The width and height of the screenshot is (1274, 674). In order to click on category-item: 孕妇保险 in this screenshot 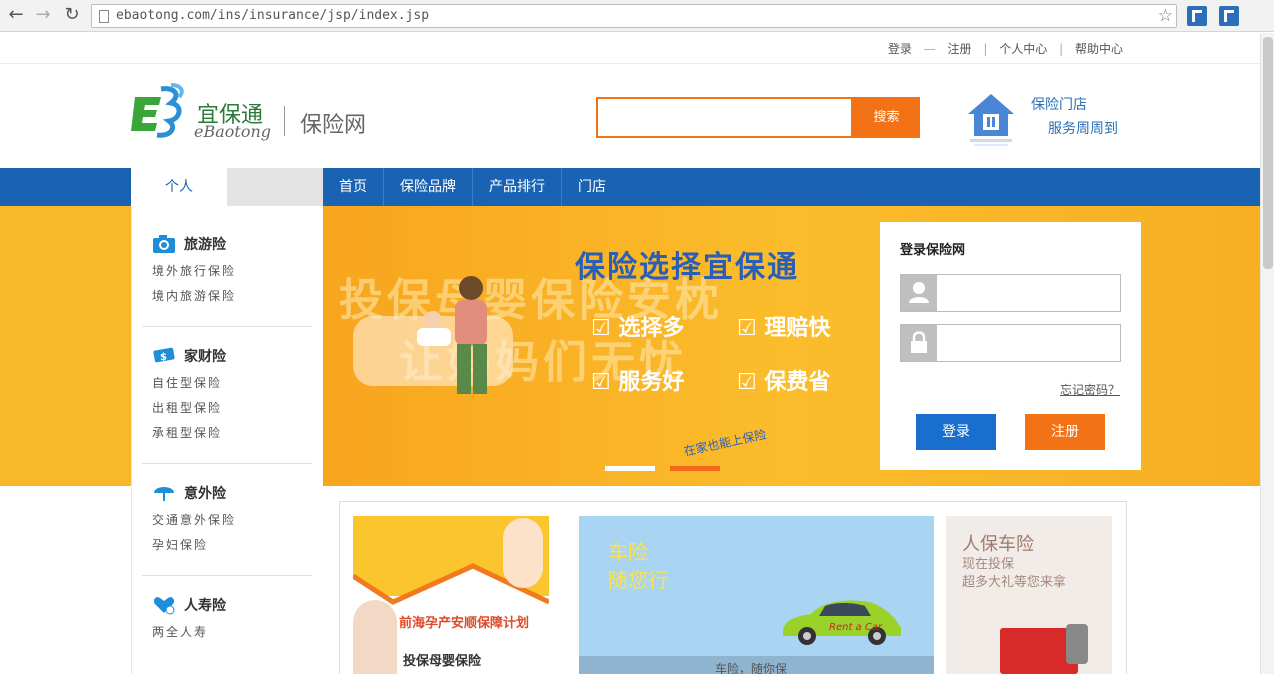, I will do `click(194, 544)`.